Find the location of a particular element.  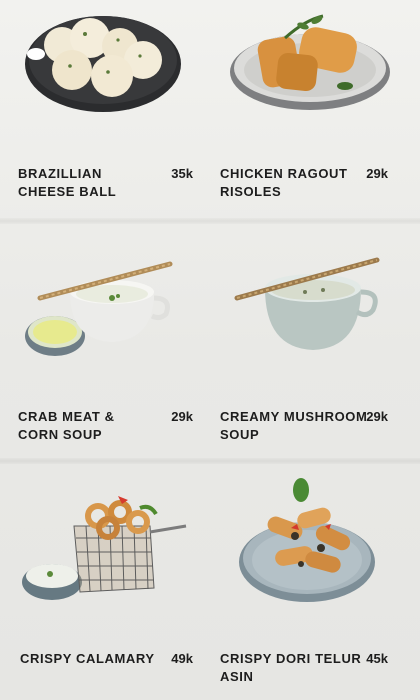

item-name: BRAZILLIAN CHEESE BALL is located at coordinates (67, 182).